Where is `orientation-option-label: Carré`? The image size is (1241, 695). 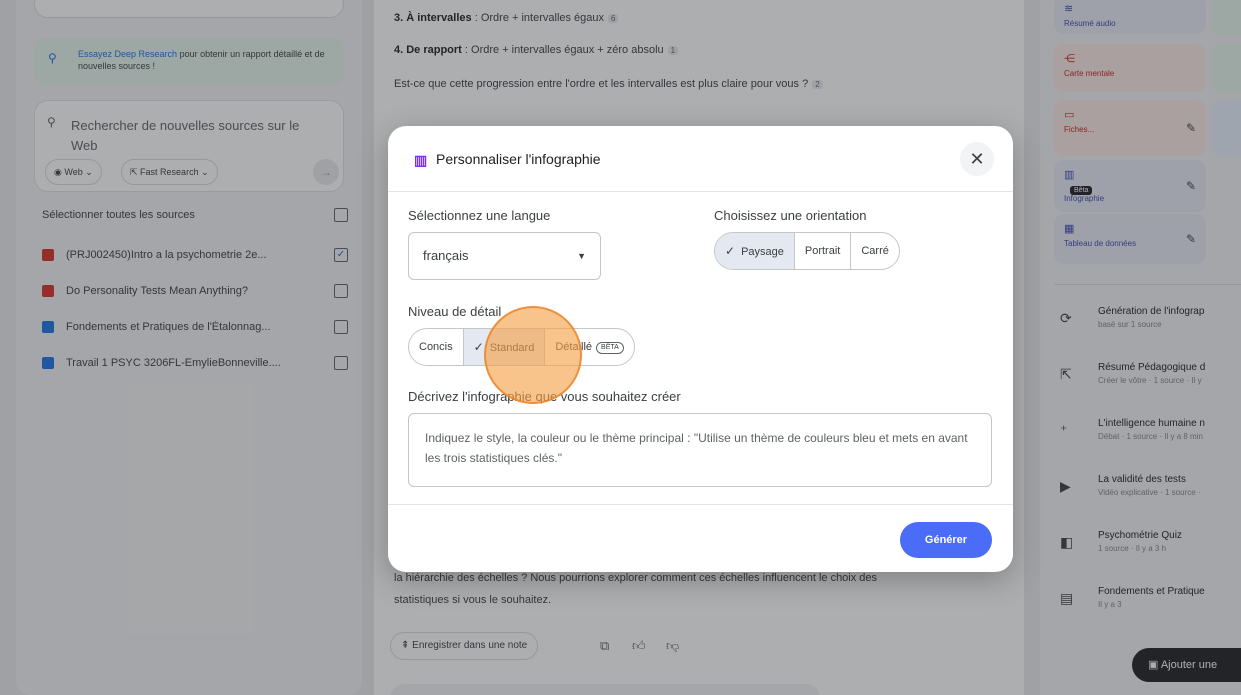
orientation-option-label: Carré is located at coordinates (875, 251).